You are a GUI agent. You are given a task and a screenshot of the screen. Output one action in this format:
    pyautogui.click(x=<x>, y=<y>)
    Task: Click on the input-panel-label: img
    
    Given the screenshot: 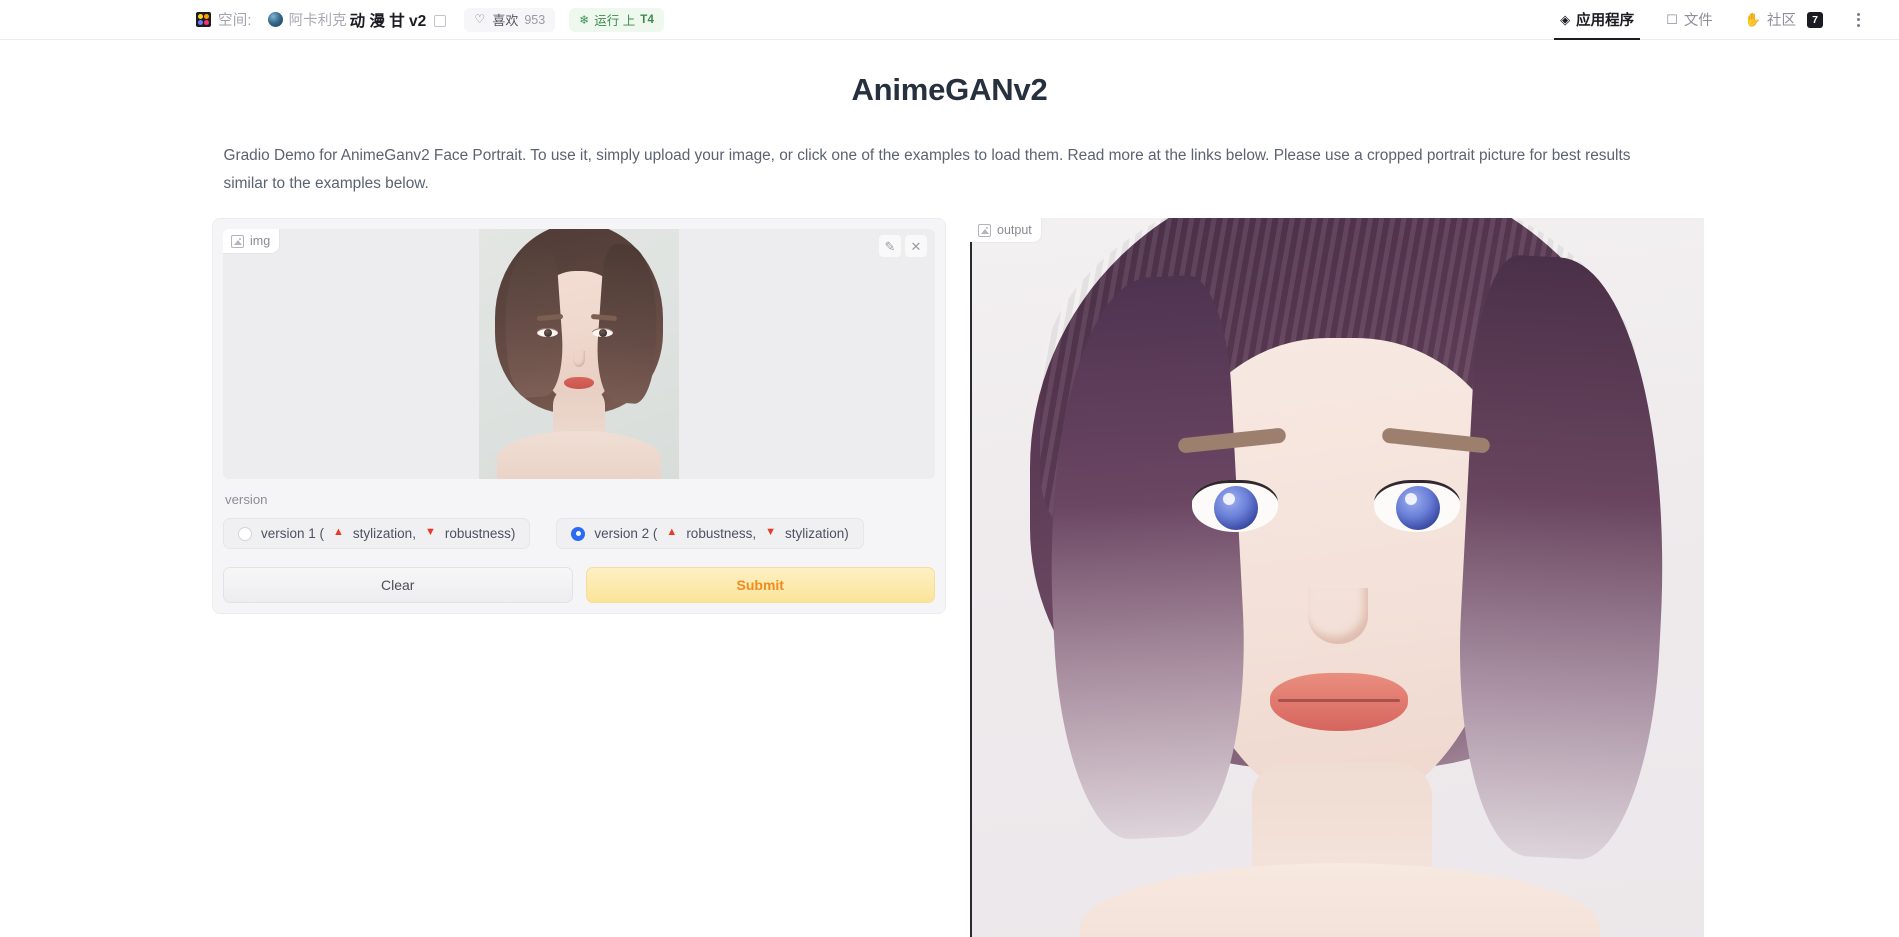 What is the action you would take?
    pyautogui.click(x=251, y=241)
    